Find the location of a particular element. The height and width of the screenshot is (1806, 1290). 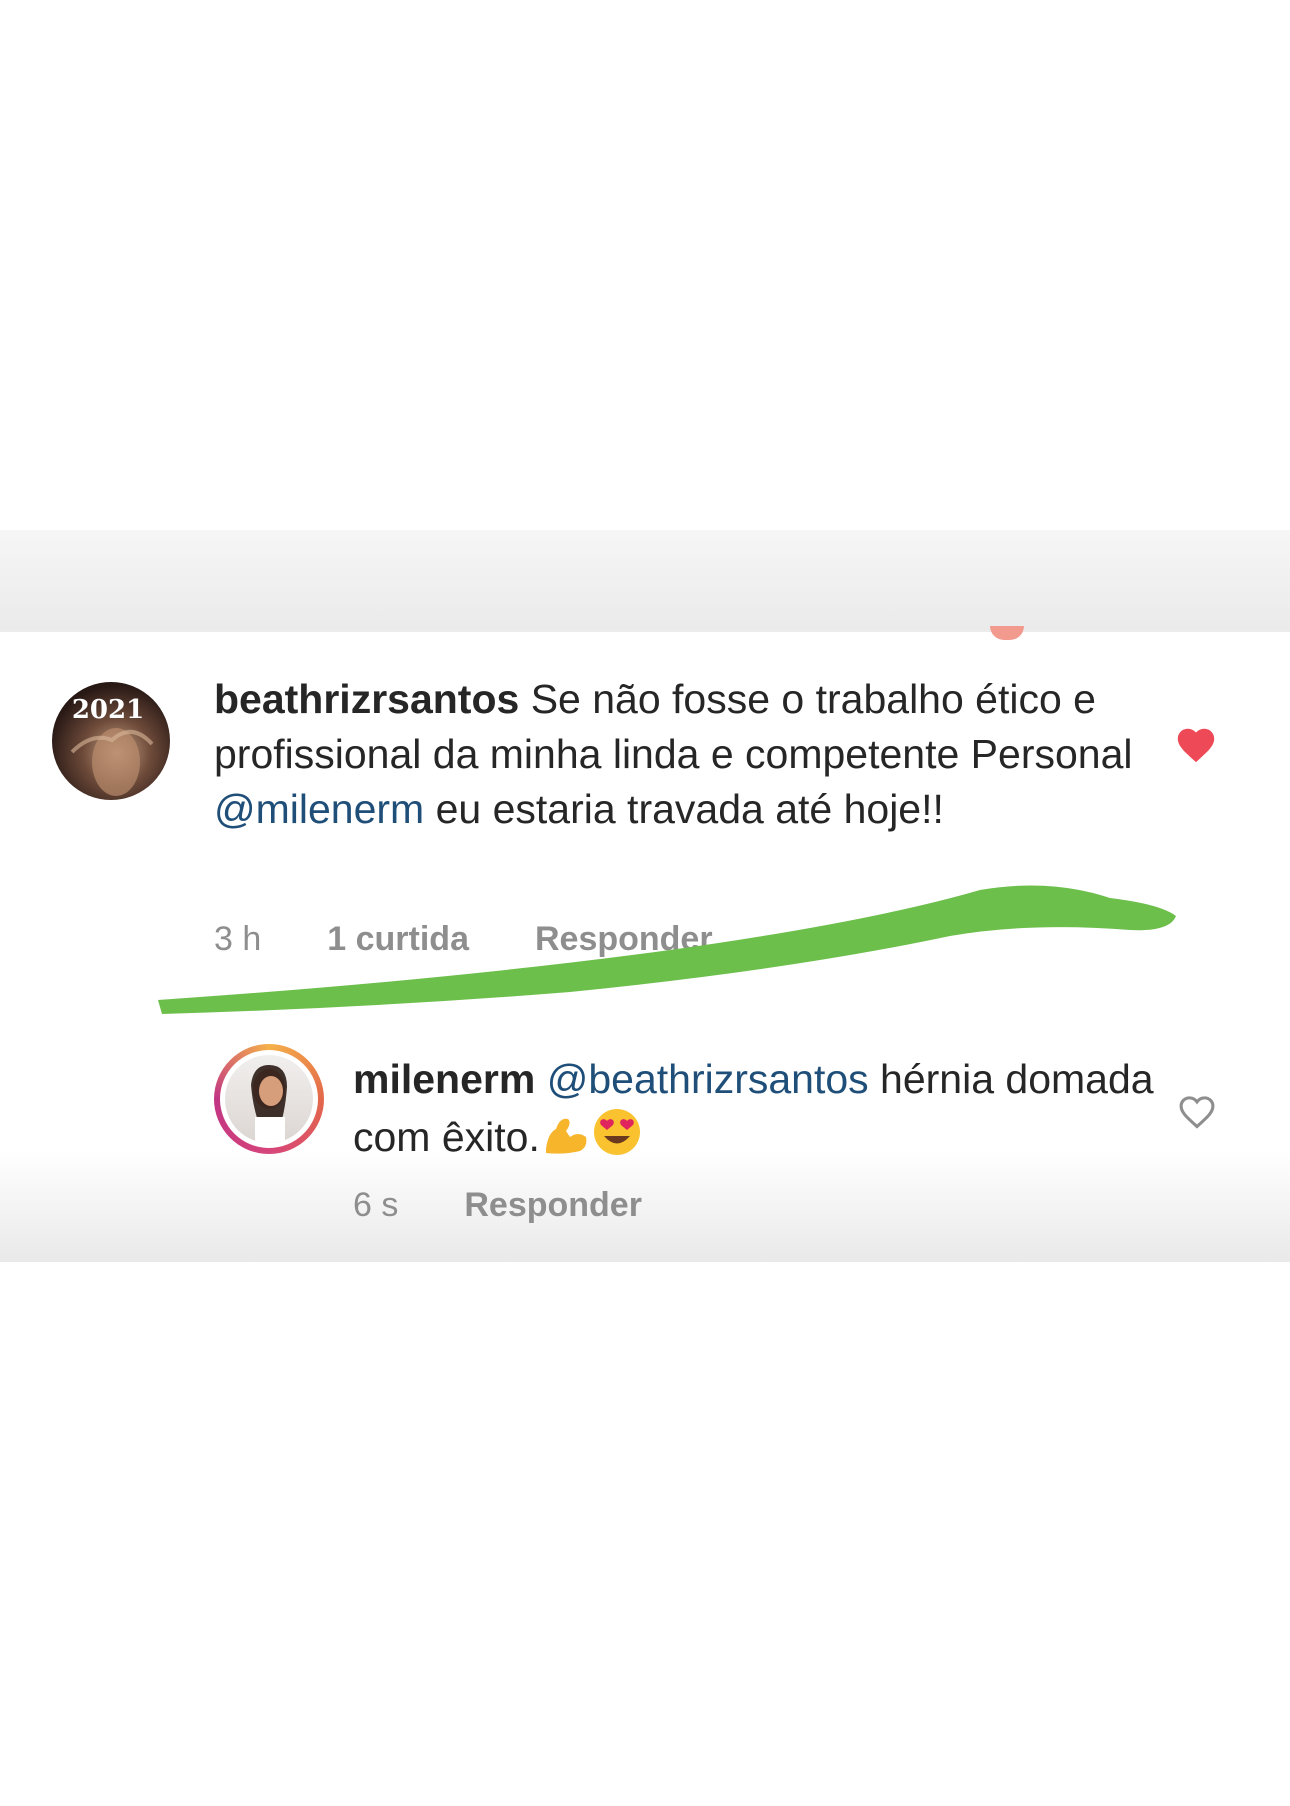

avatar-milenerm is located at coordinates (269, 1099).